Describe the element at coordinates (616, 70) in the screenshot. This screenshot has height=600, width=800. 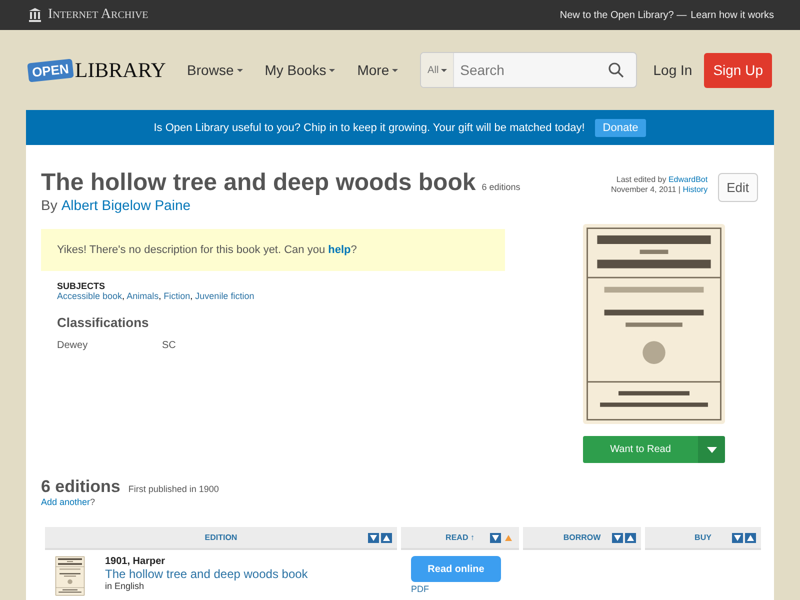
I see `search-icon` at that location.